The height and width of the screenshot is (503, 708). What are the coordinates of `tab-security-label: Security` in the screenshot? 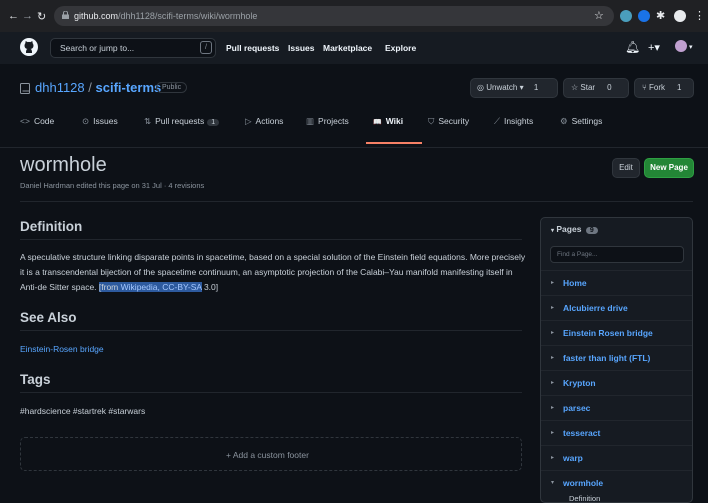 It's located at (454, 121).